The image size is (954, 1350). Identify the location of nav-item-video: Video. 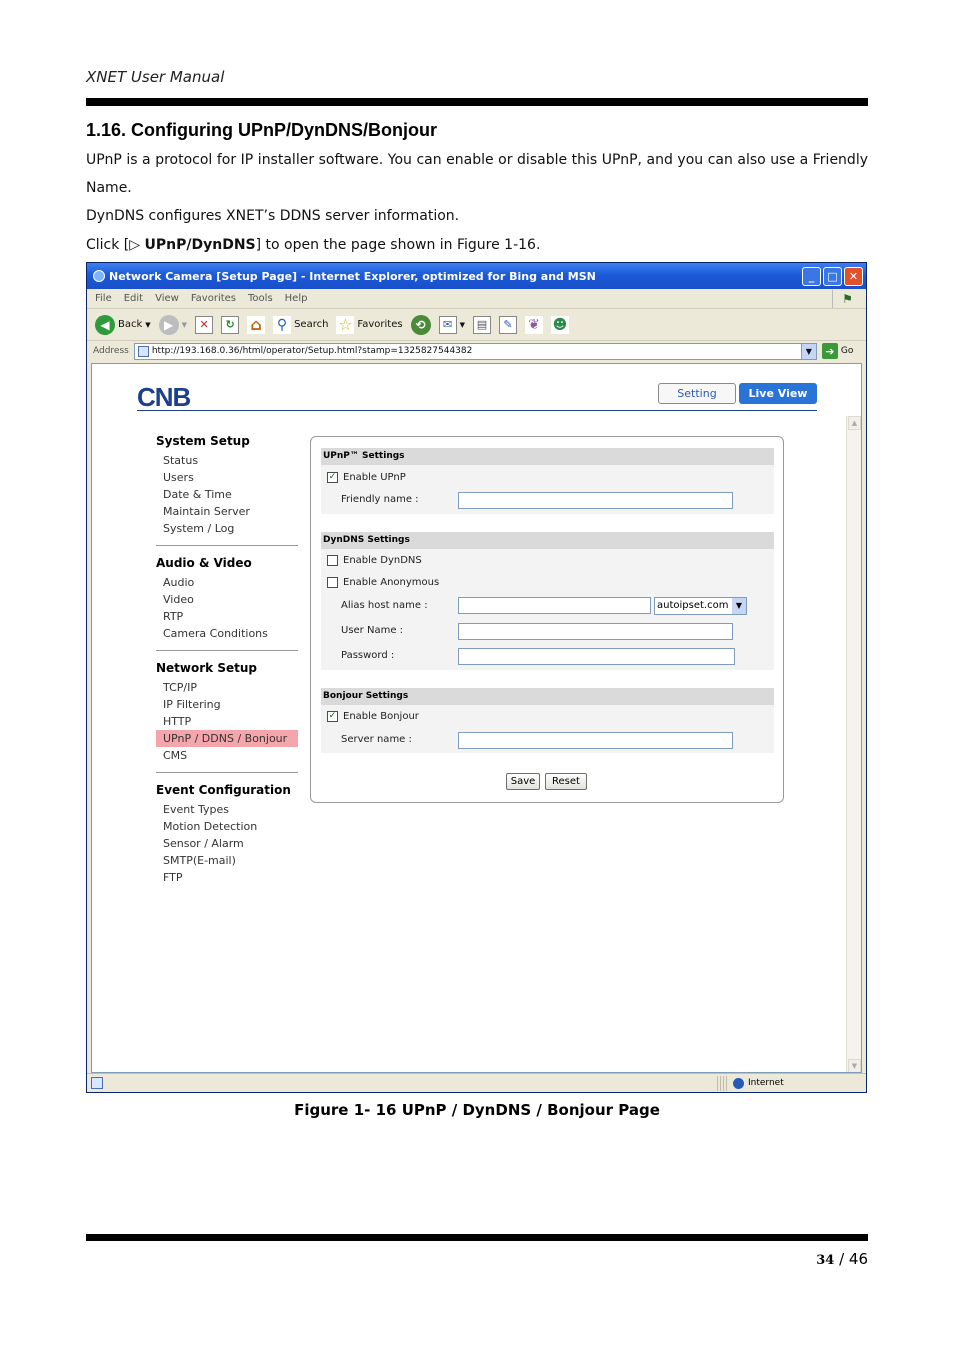
(227, 599).